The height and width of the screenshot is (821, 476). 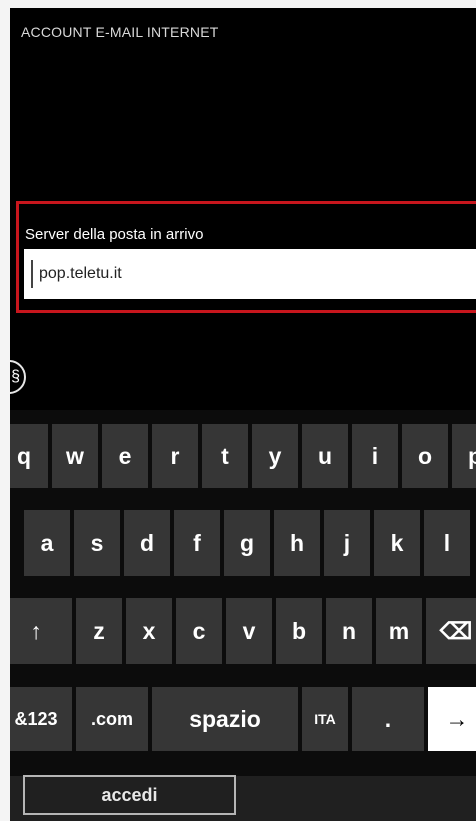 What do you see at coordinates (125, 456) in the screenshot?
I see `key-e: e` at bounding box center [125, 456].